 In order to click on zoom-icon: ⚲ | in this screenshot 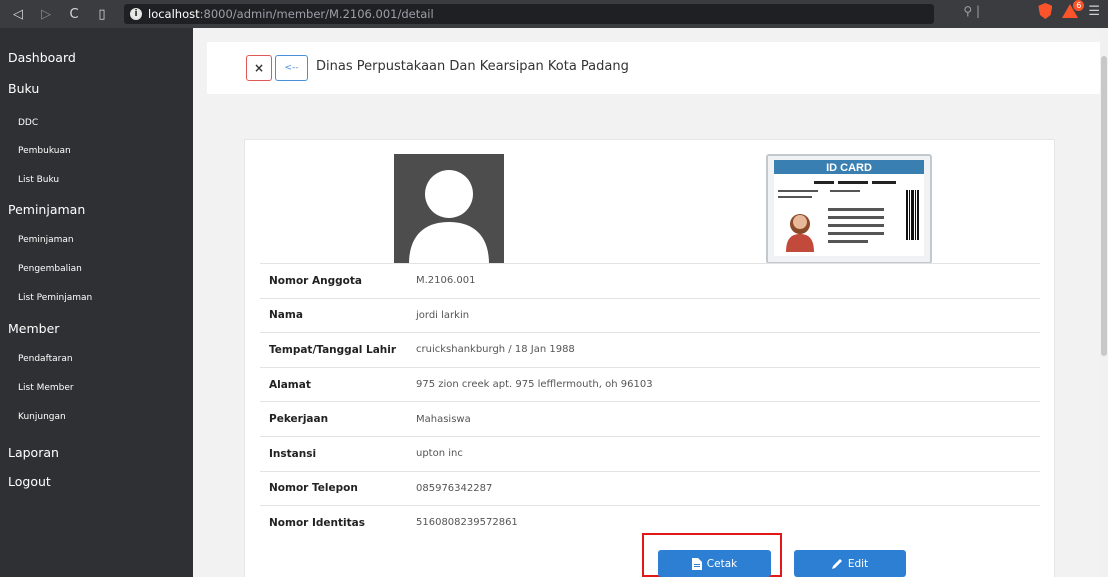, I will do `click(971, 11)`.